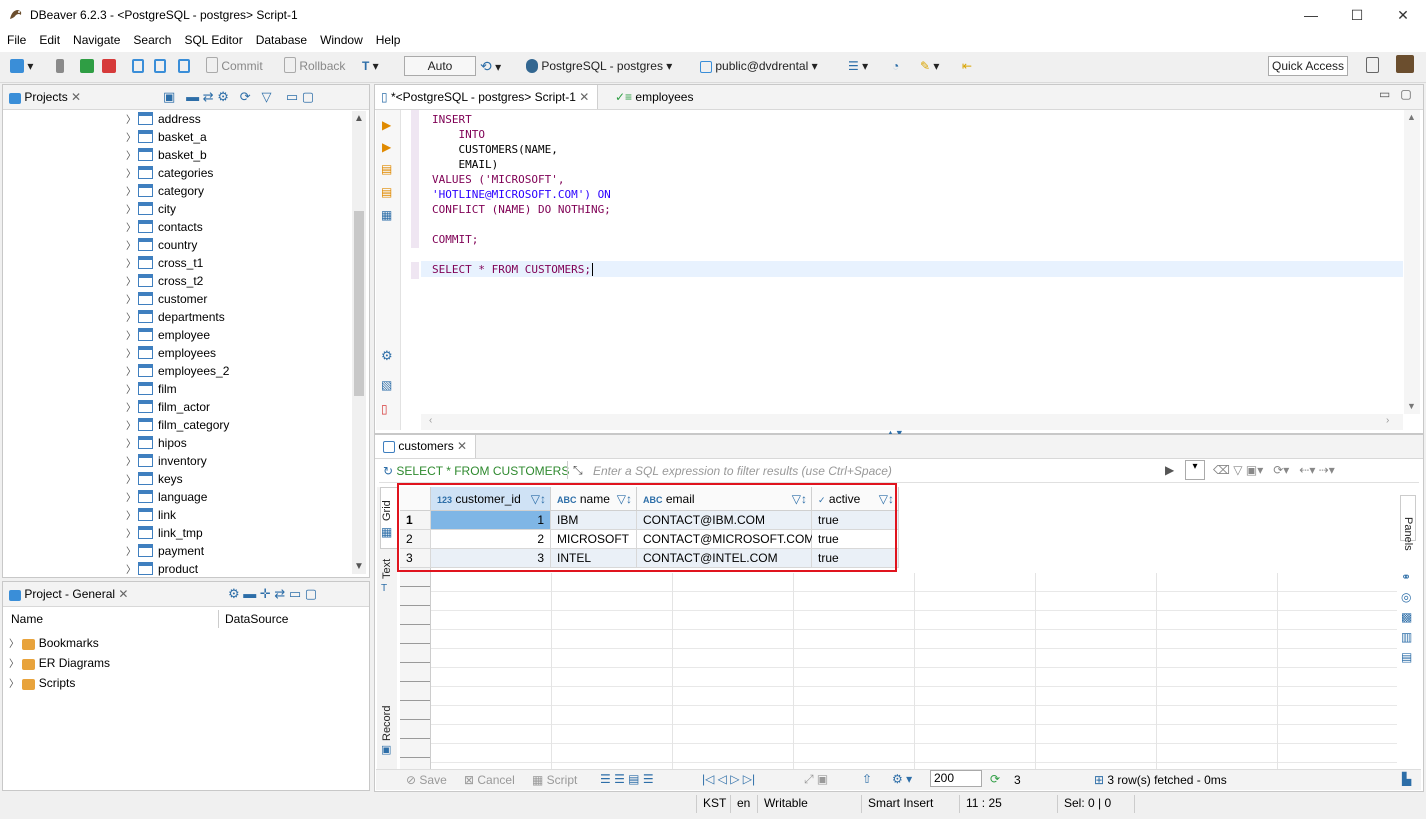 The height and width of the screenshot is (819, 1426). What do you see at coordinates (386, 125) in the screenshot?
I see `execute-statement-icon: ▶` at bounding box center [386, 125].